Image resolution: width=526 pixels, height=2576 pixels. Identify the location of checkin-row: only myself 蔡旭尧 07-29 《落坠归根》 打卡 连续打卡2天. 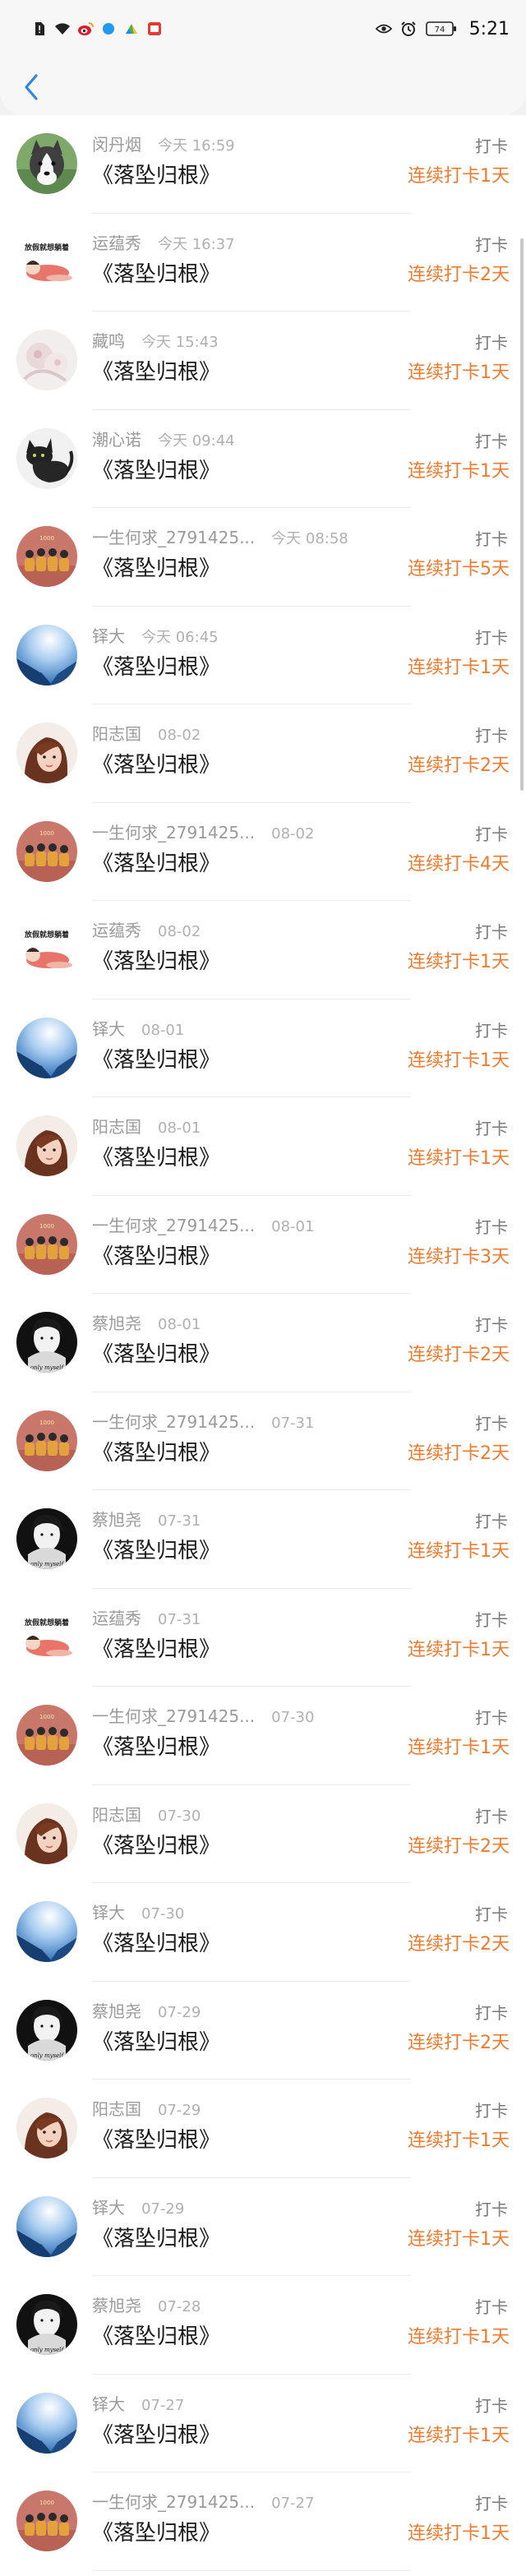
(263, 2031).